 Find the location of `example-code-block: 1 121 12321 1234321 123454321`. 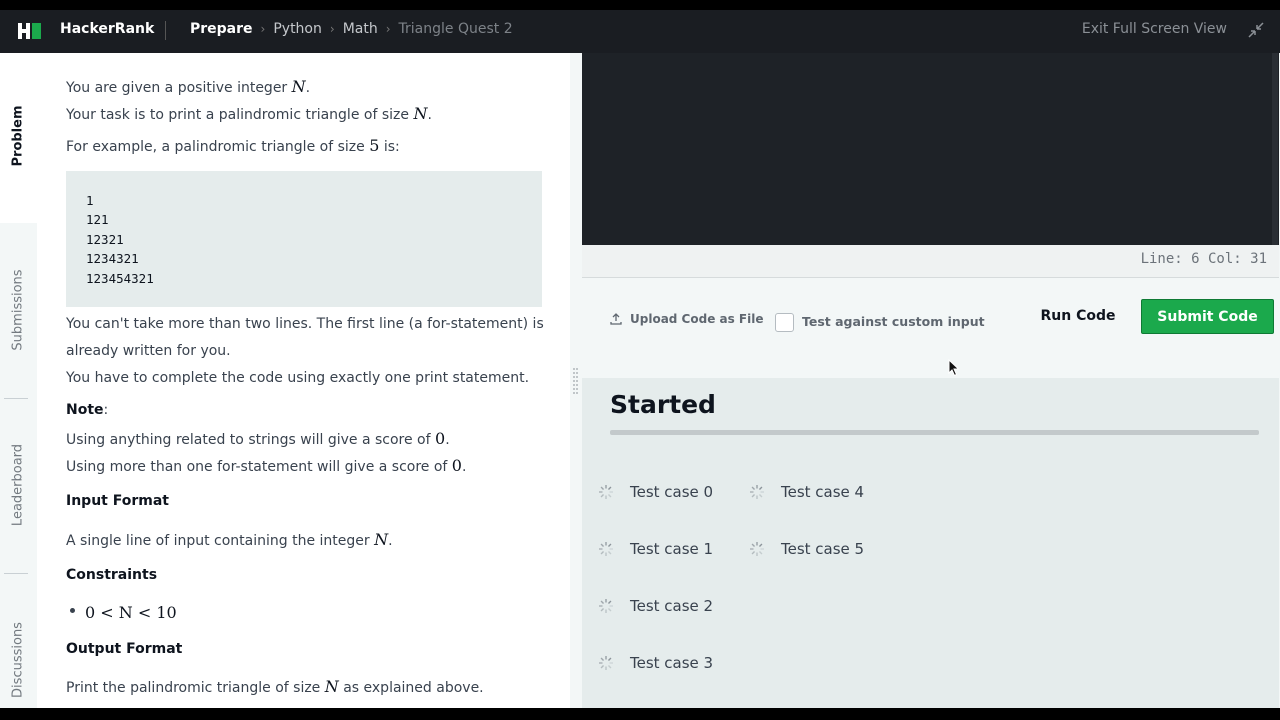

example-code-block: 1 121 12321 1234321 123454321 is located at coordinates (304, 239).